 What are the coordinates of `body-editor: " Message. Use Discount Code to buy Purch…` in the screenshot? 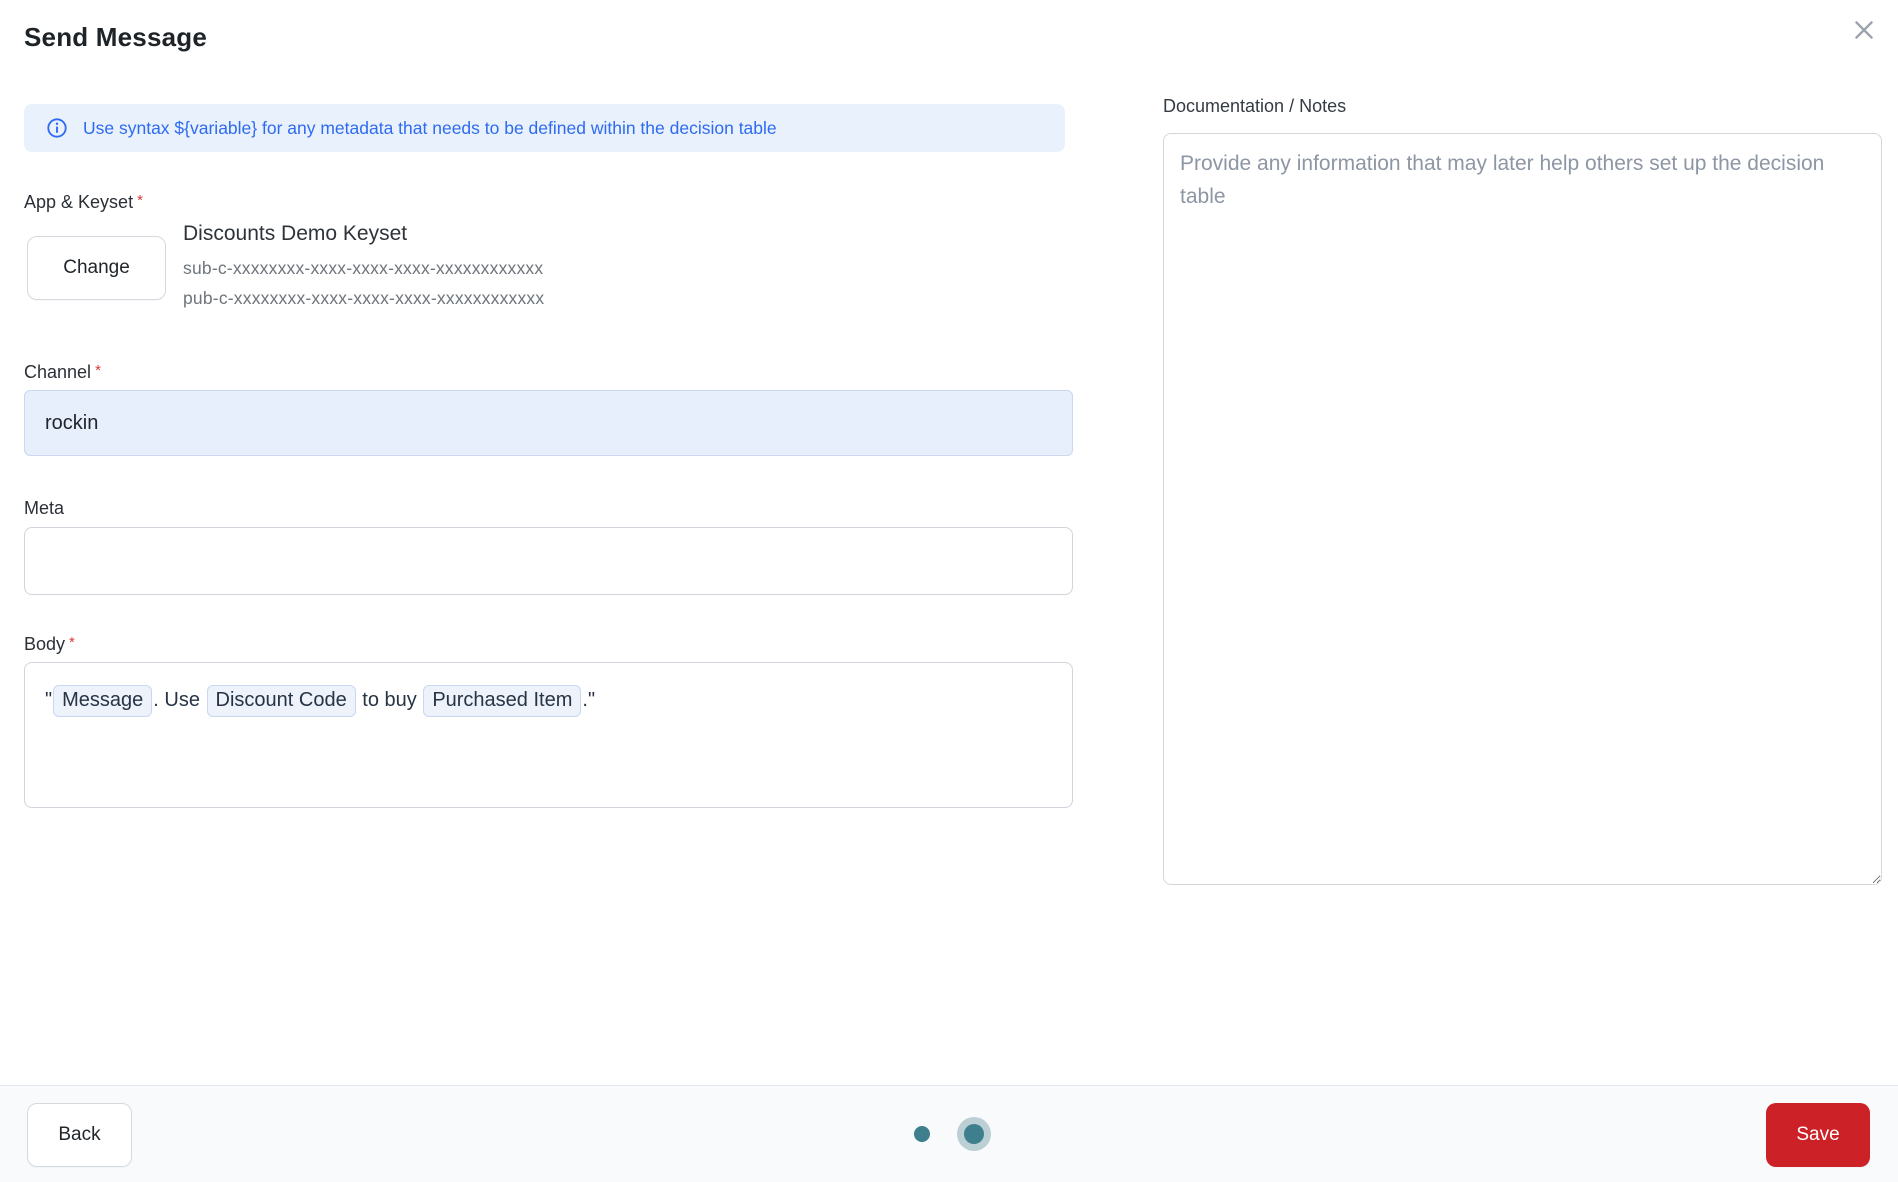 It's located at (548, 735).